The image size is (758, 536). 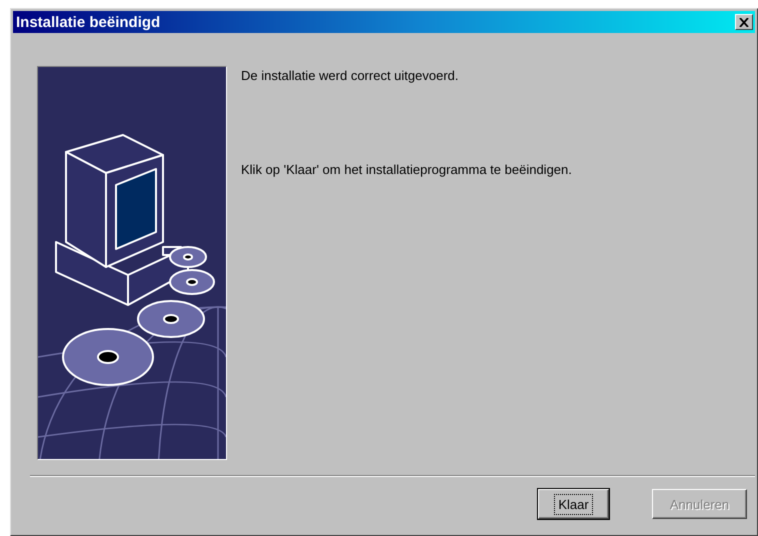 I want to click on close-button, so click(x=744, y=22).